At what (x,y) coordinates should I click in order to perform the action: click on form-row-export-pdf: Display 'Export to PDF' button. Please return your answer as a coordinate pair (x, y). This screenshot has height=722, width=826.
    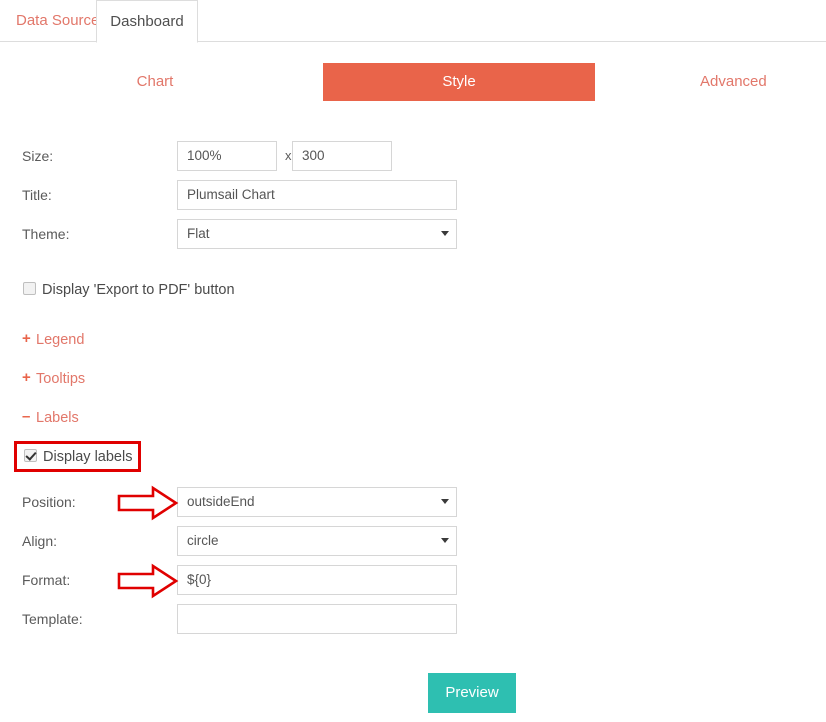
    Looking at the image, I should click on (413, 290).